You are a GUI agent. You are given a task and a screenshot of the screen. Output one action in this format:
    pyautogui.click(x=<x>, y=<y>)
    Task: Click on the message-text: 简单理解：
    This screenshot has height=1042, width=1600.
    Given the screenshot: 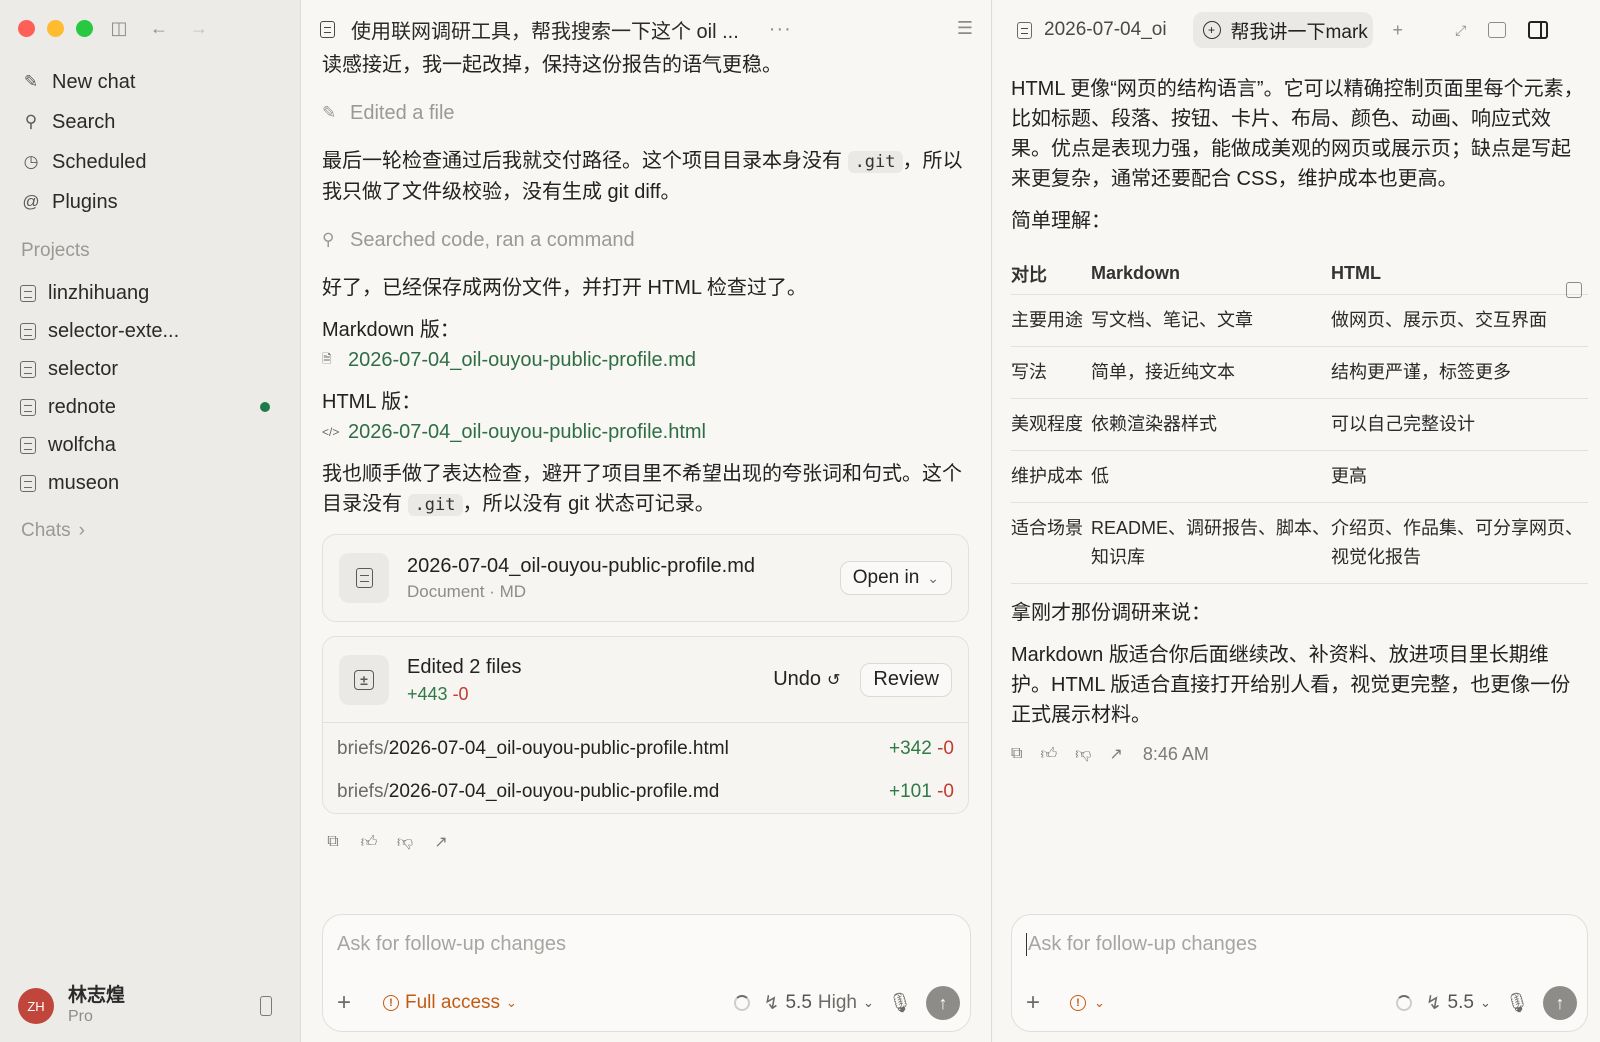 What is the action you would take?
    pyautogui.click(x=1061, y=221)
    